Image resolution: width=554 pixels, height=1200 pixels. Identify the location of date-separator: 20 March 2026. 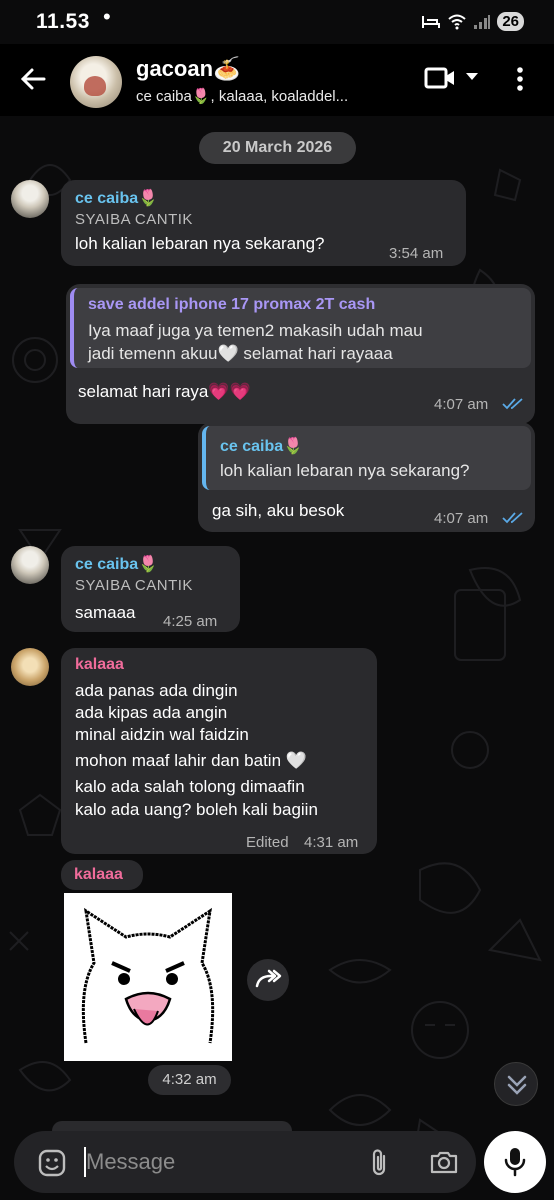
(277, 148).